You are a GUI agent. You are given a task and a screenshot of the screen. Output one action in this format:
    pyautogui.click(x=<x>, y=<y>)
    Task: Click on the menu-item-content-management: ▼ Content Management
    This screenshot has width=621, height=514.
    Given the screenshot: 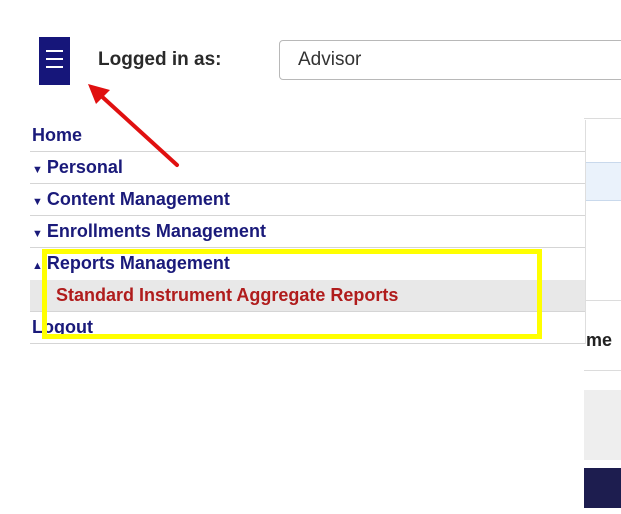 What is the action you would take?
    pyautogui.click(x=307, y=200)
    